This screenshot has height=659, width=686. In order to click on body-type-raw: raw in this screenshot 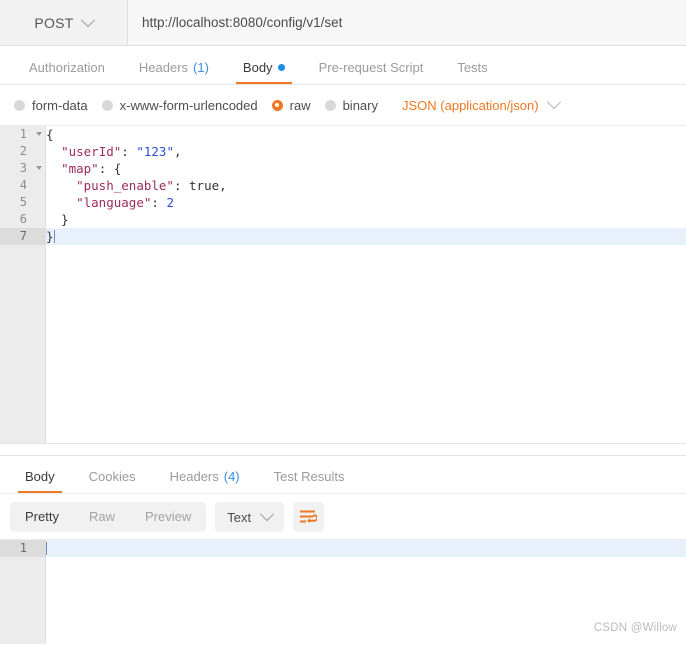, I will do `click(291, 105)`.